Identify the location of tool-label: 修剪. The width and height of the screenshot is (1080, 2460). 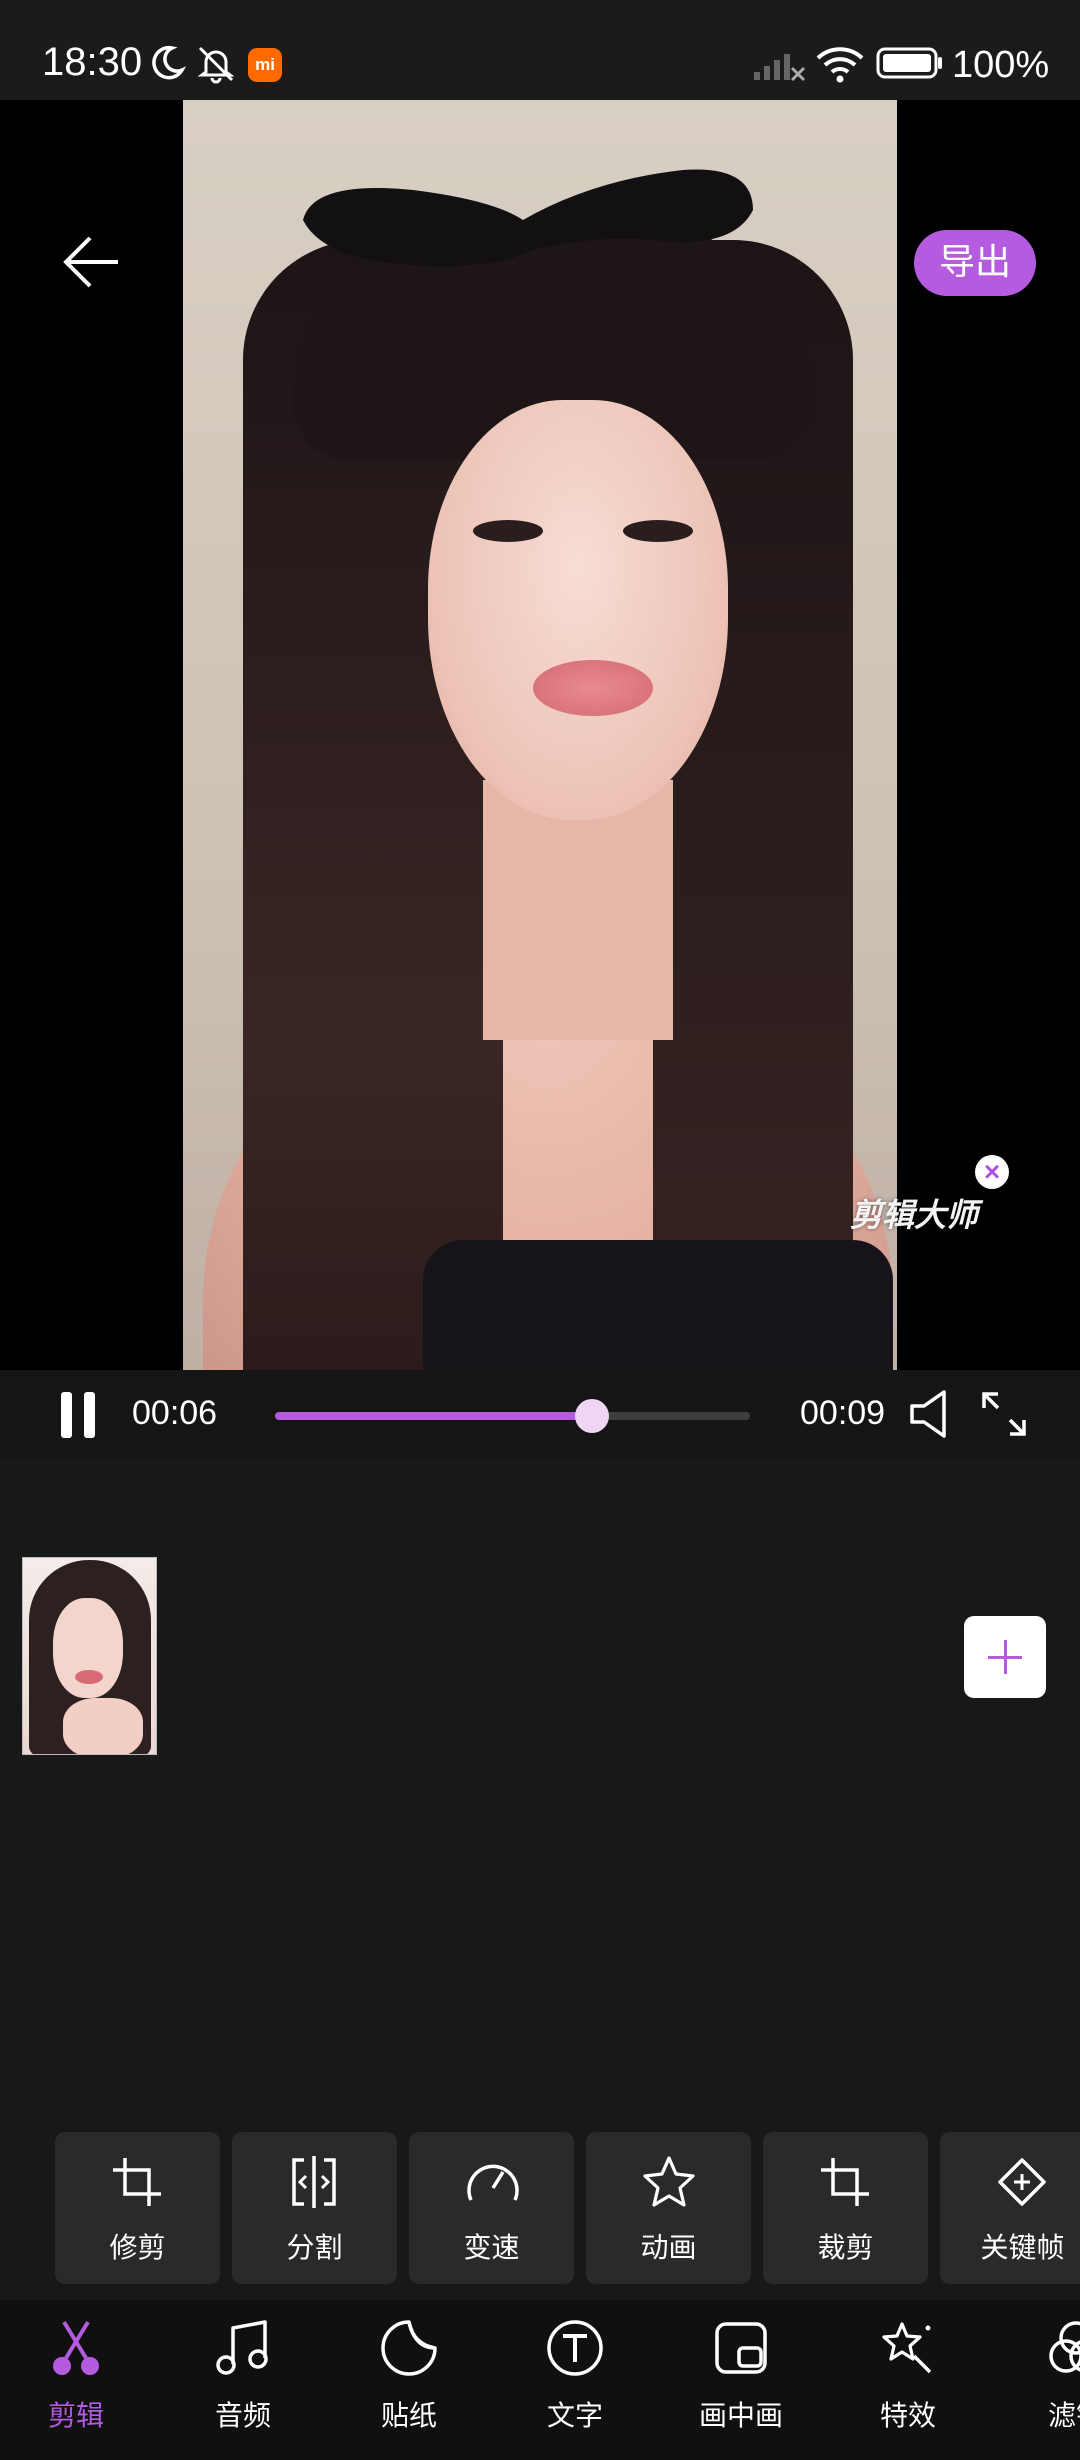
(137, 2247).